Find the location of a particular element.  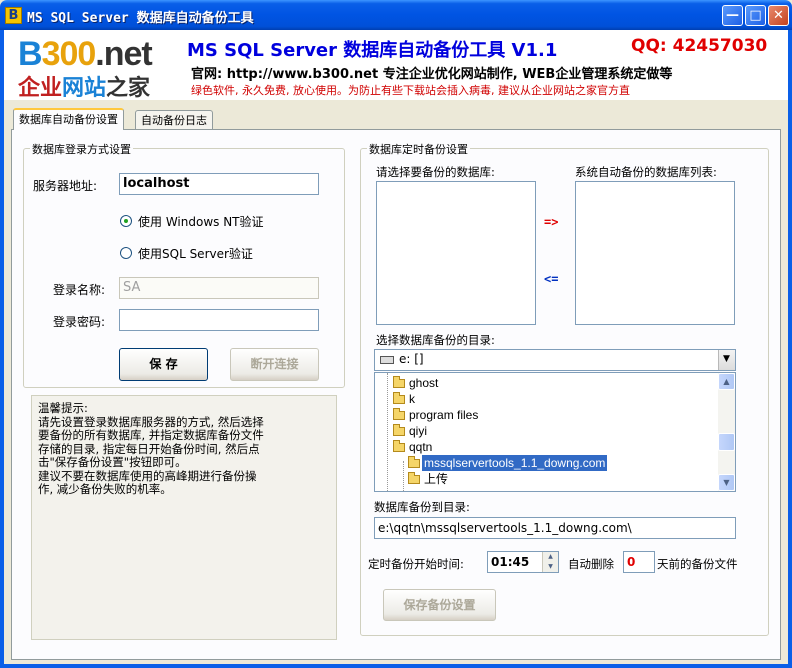

minimize-icon: — is located at coordinates (732, 15).